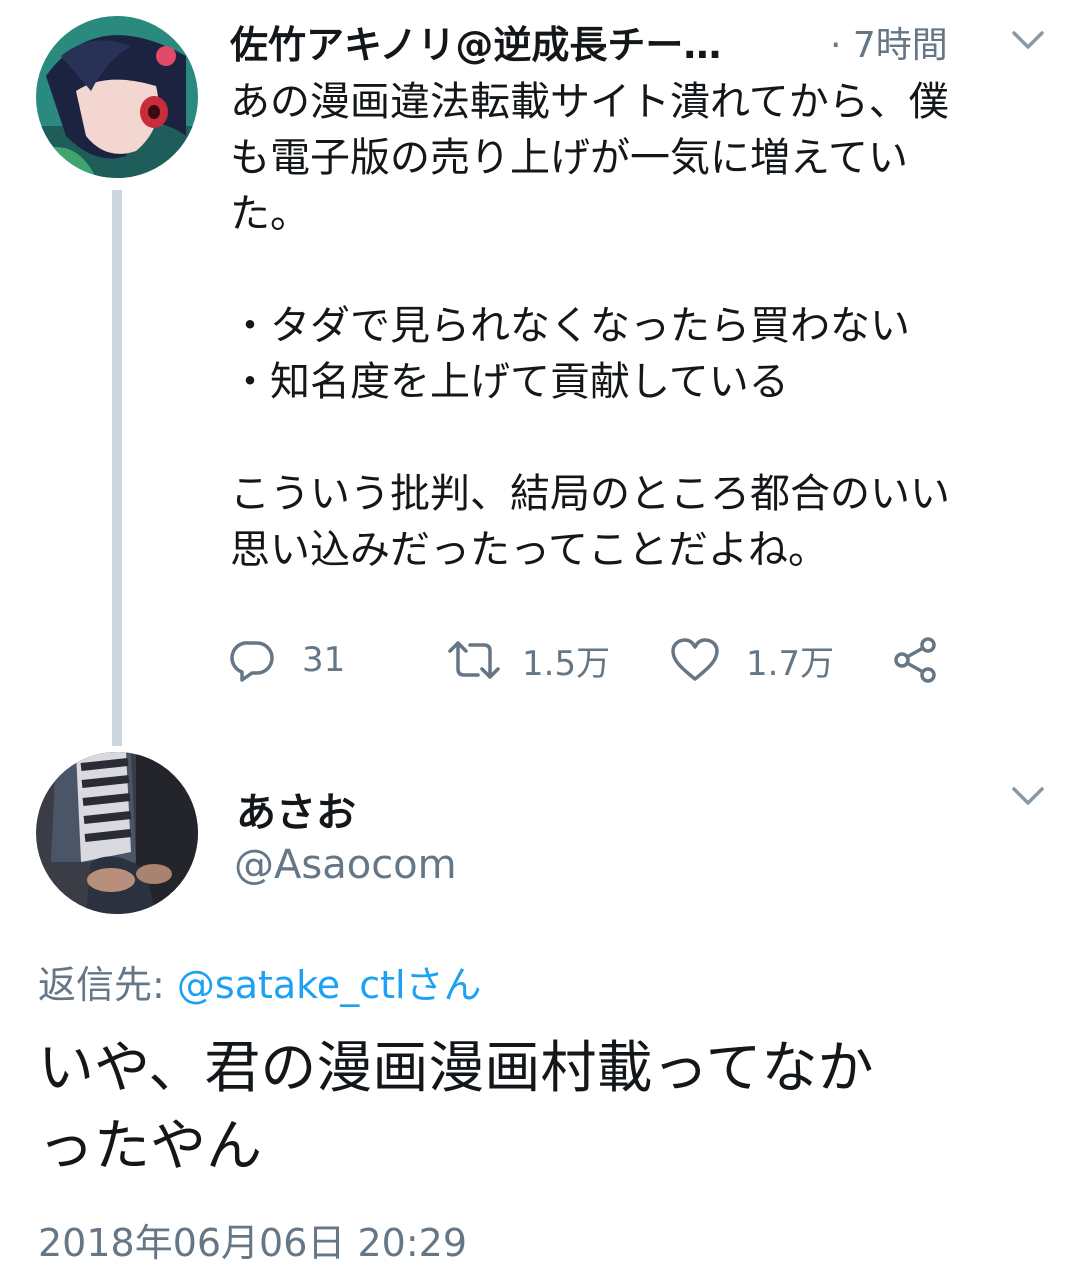  What do you see at coordinates (150, 1146) in the screenshot?
I see `reply-text-line: ったやん` at bounding box center [150, 1146].